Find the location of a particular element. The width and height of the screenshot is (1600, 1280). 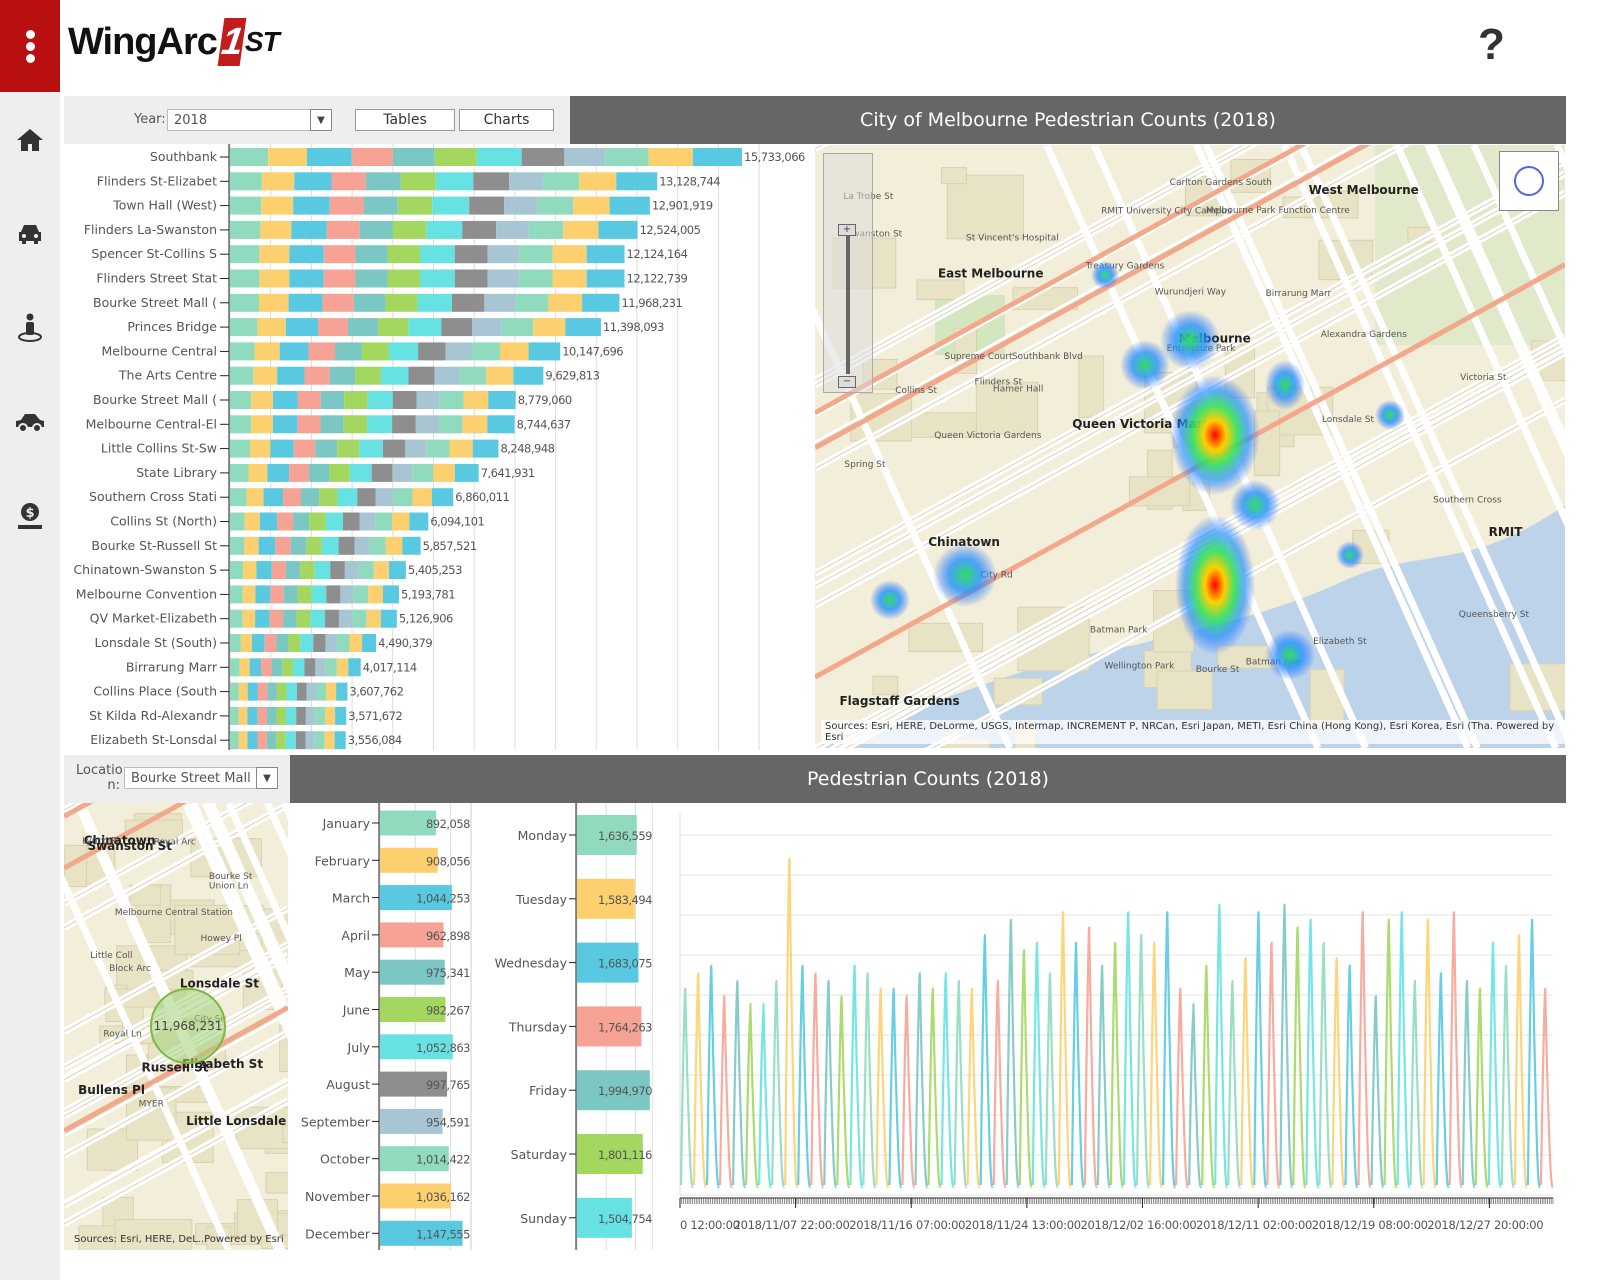

x-tick-label: 0 12:00:00 is located at coordinates (710, 1225).